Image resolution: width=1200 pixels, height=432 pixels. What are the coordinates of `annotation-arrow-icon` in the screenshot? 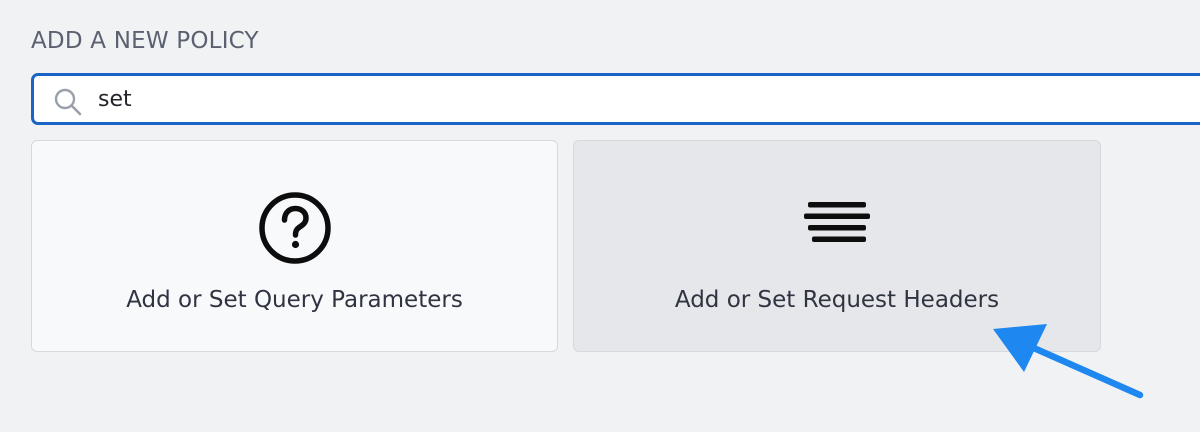 It's located at (1068, 361).